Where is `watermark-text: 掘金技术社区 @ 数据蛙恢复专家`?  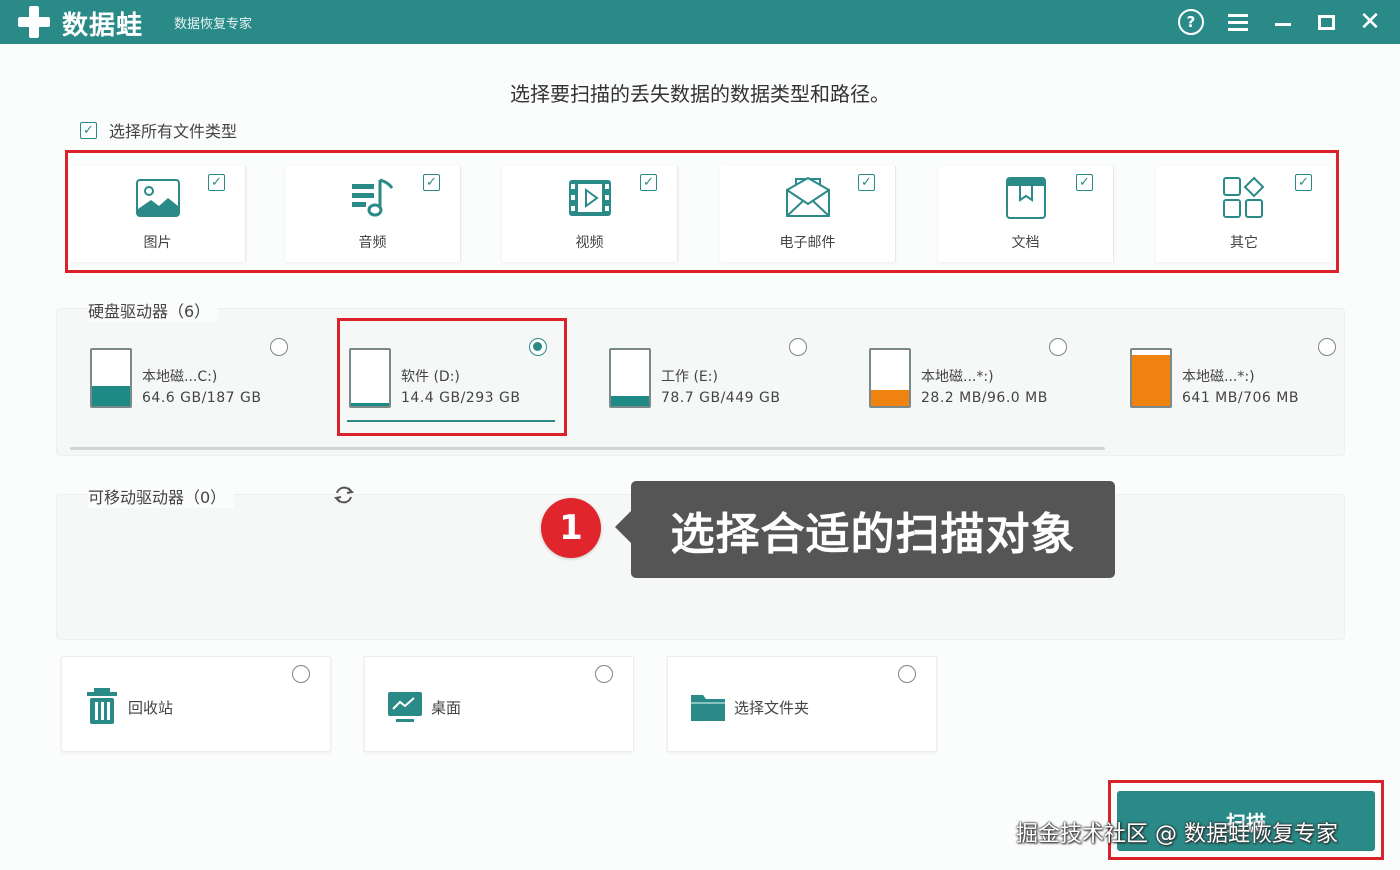
watermark-text: 掘金技术社区 @ 数据蛙恢复专家 is located at coordinates (1177, 834).